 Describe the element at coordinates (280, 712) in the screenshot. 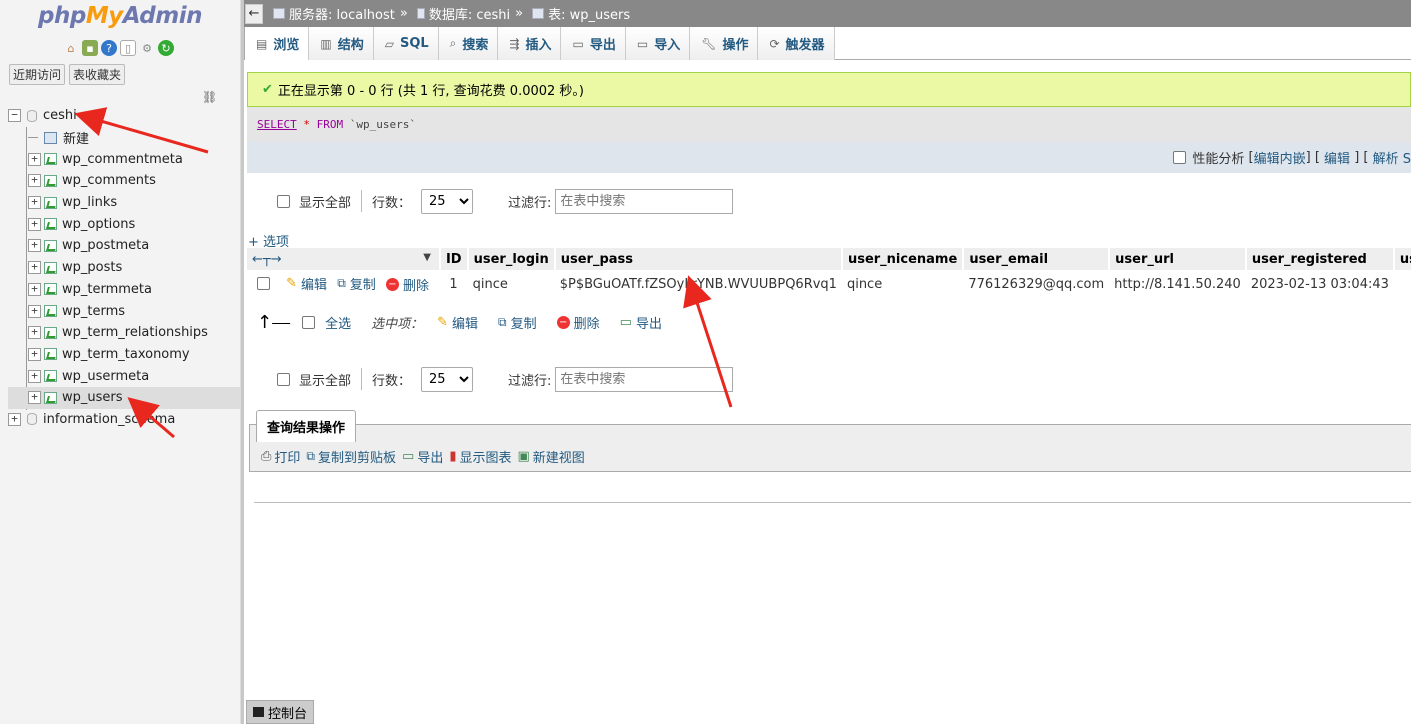

I see `console-toggle: 控制台` at that location.